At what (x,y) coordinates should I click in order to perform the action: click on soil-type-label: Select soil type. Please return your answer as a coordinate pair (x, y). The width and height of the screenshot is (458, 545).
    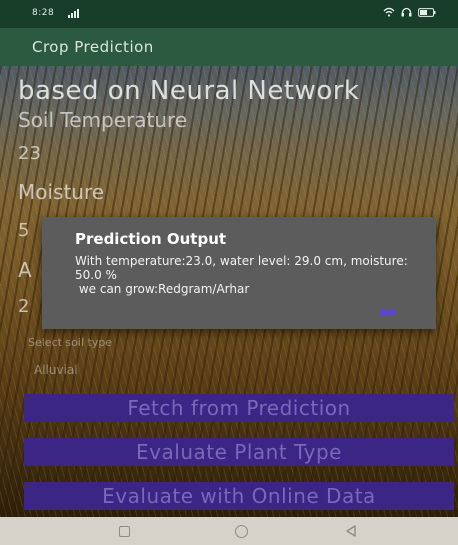
    Looking at the image, I should click on (70, 342).